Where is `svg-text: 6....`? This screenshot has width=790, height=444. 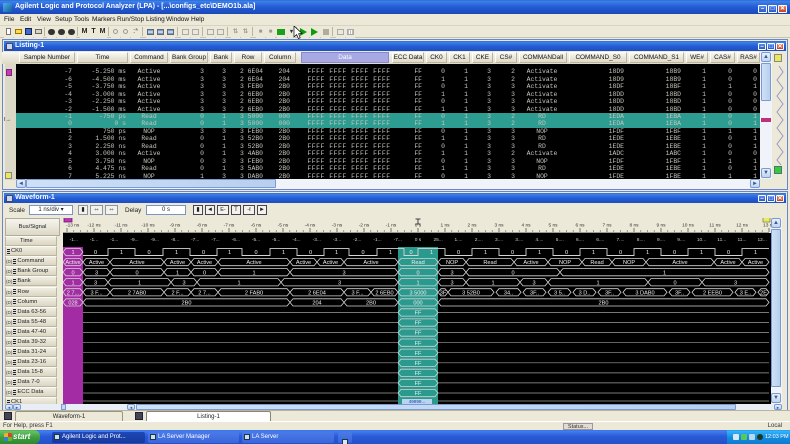 svg-text: 6.... is located at coordinates (600, 240).